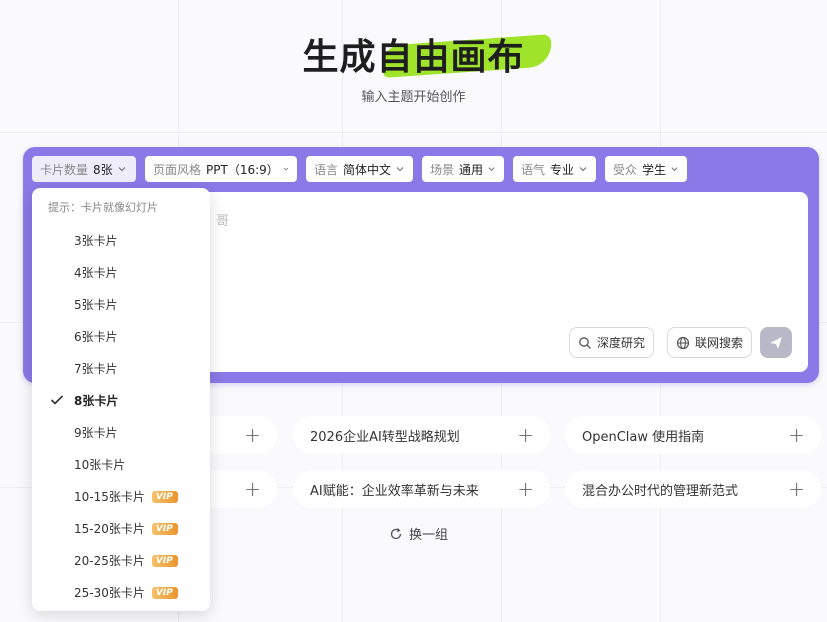 This screenshot has height=622, width=827. I want to click on dropdown-option: 4张卡片, so click(121, 272).